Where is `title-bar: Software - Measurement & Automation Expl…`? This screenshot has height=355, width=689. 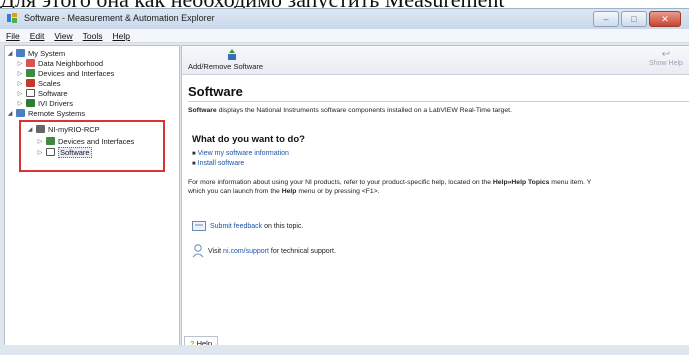
title-bar: Software - Measurement & Automation Expl… is located at coordinates (344, 19).